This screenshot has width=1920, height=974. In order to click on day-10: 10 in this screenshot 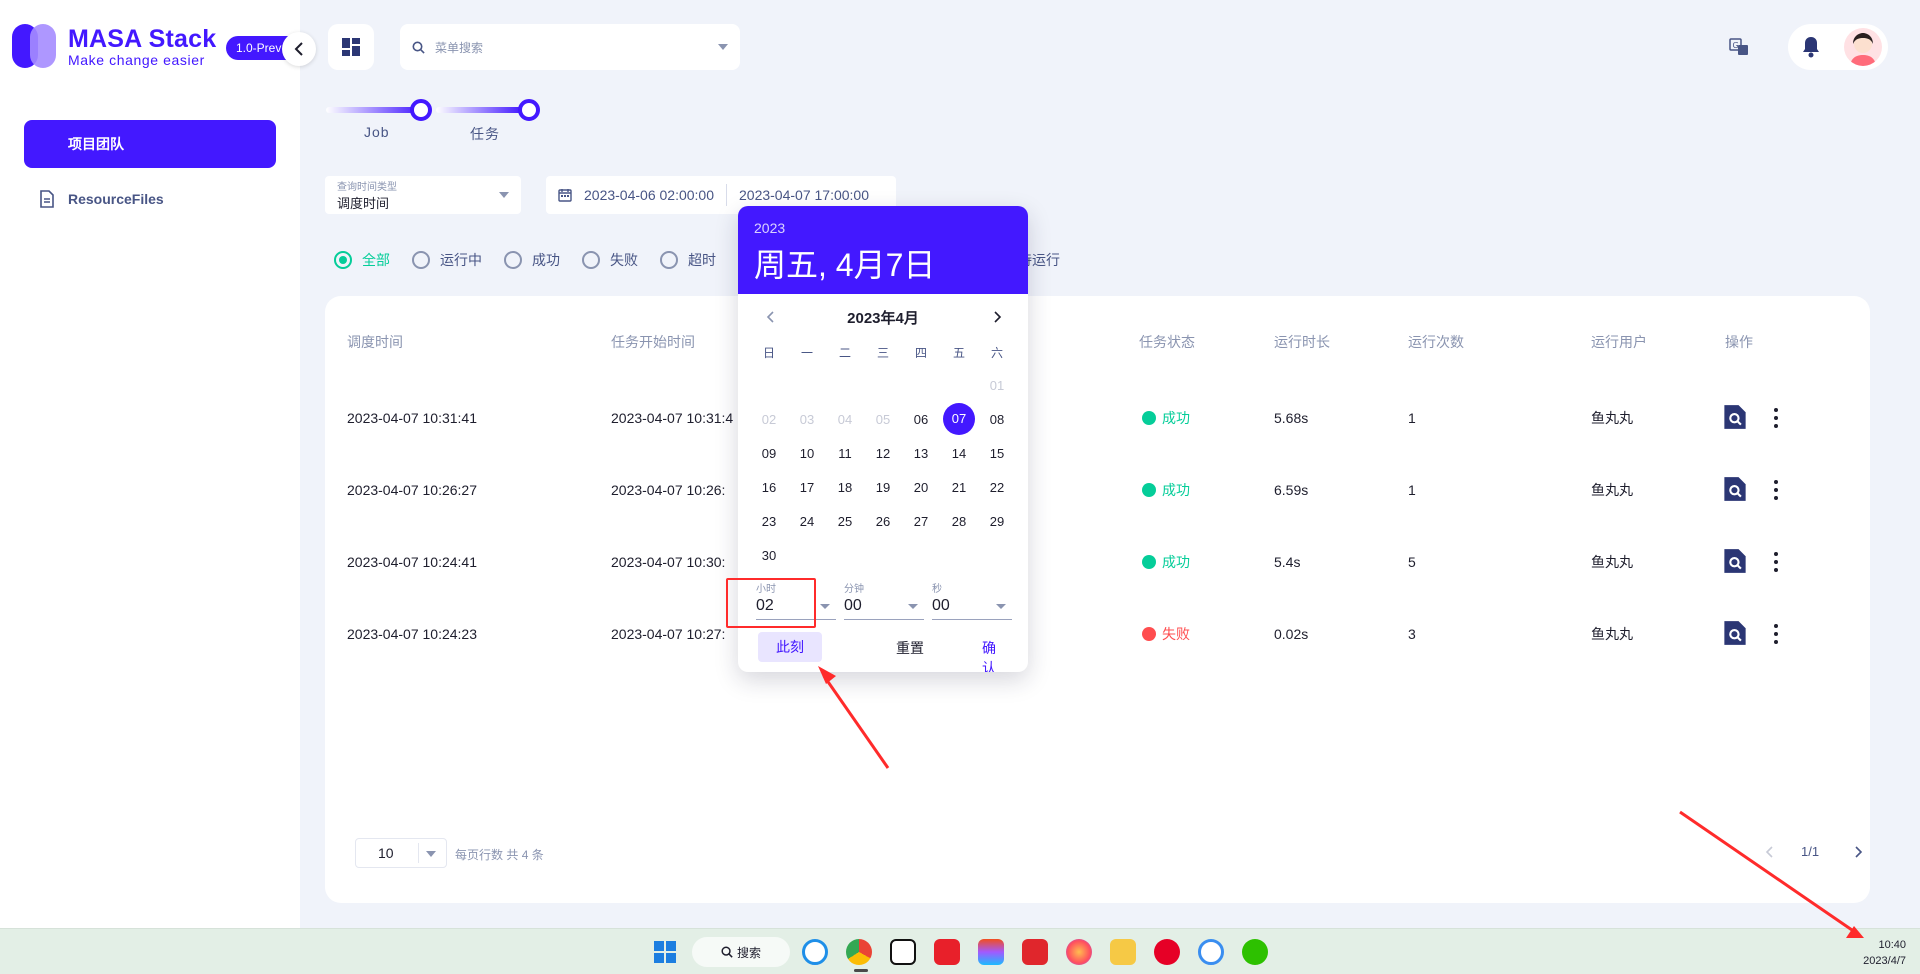, I will do `click(807, 453)`.